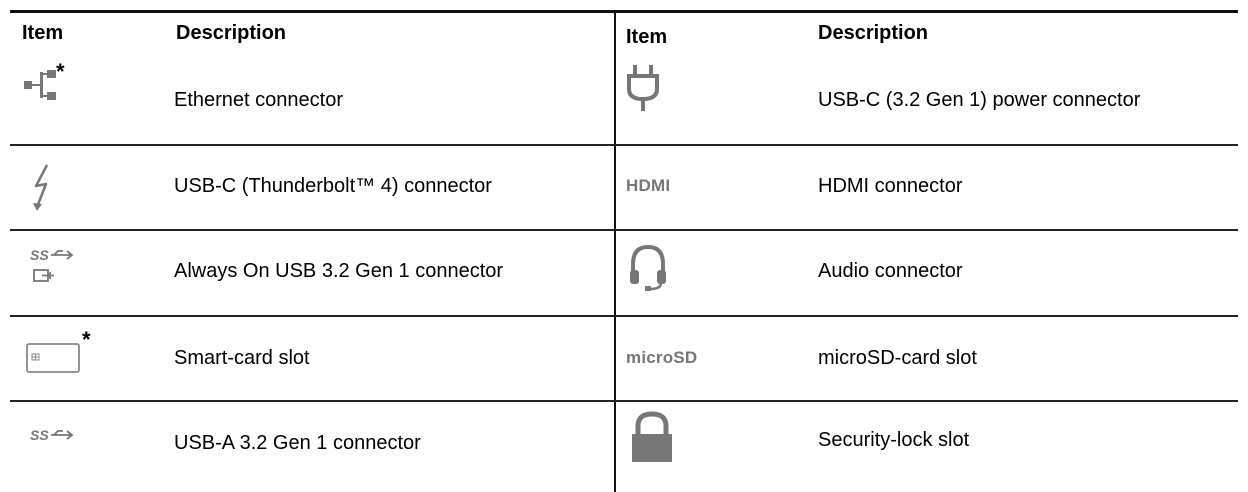 This screenshot has height=492, width=1248. I want to click on description-cell: Always On USB 3.2 Gen 1 connector, so click(339, 271).